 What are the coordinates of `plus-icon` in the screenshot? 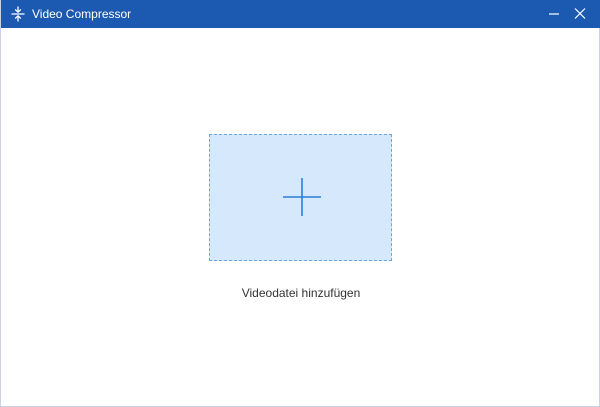 It's located at (302, 197).